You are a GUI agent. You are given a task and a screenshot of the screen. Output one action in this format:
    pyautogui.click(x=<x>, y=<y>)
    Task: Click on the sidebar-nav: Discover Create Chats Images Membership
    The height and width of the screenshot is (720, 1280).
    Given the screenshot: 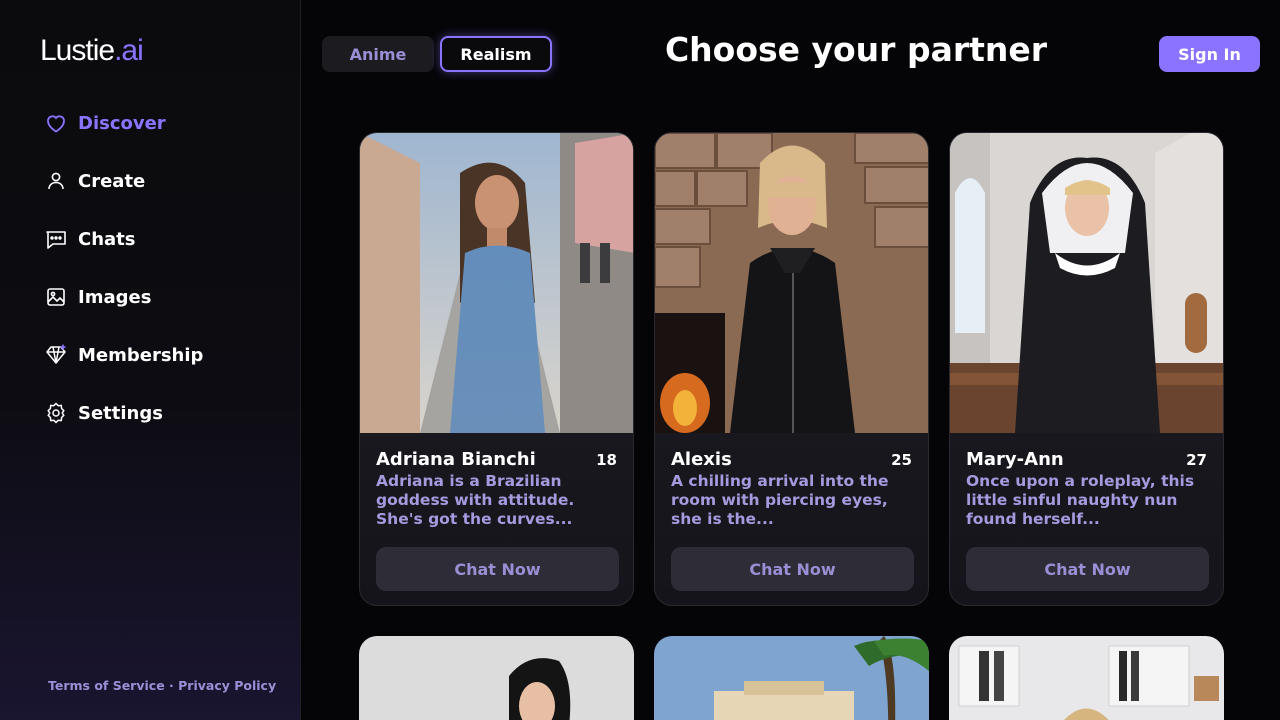 What is the action you would take?
    pyautogui.click(x=123, y=278)
    